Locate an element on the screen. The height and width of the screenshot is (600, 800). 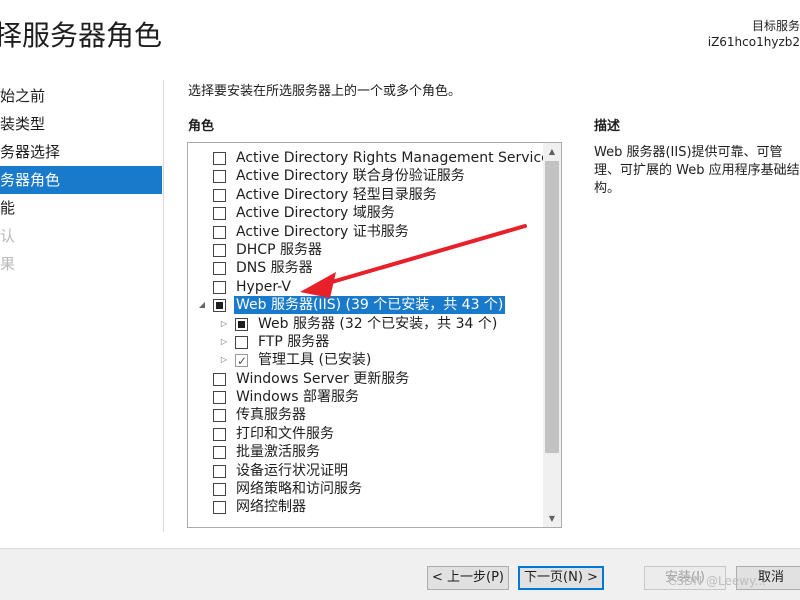
role-item: ▷ FTP 服务器 is located at coordinates (366, 342).